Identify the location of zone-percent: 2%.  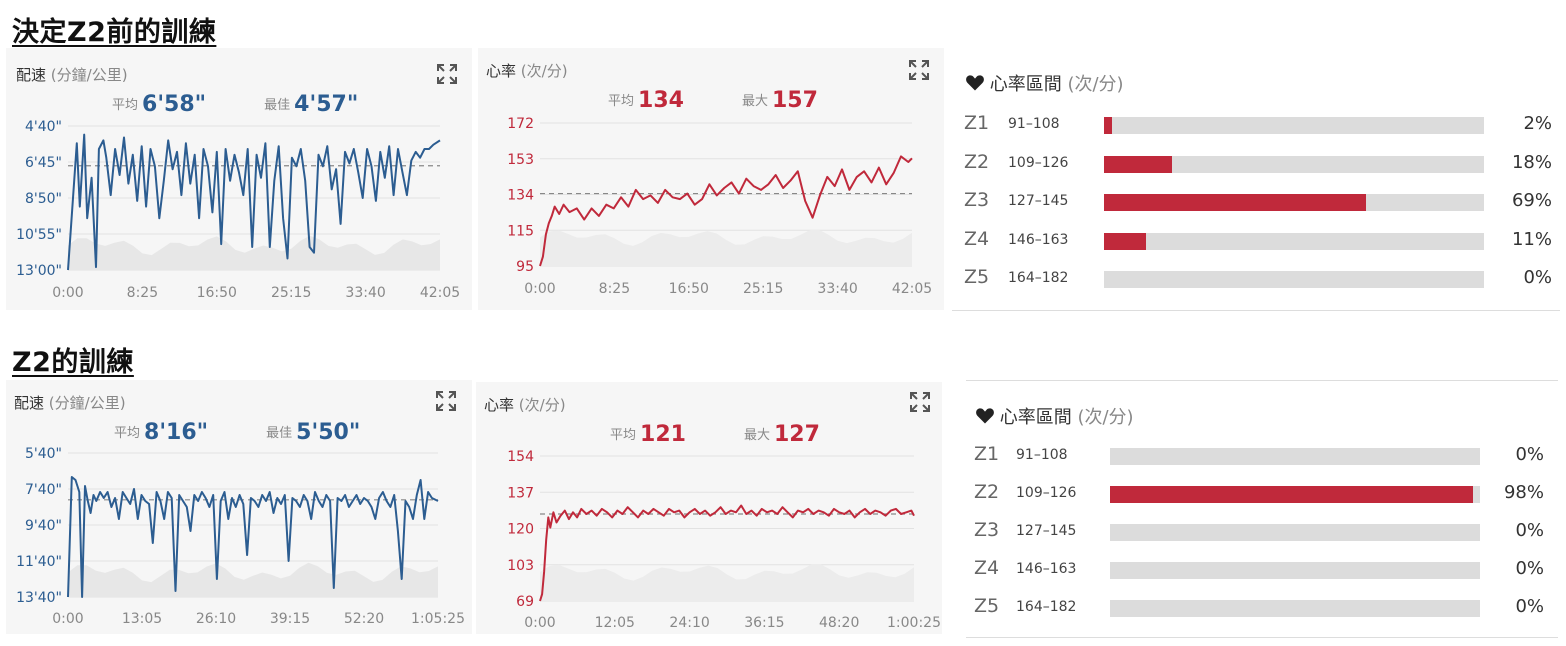
(1537, 123).